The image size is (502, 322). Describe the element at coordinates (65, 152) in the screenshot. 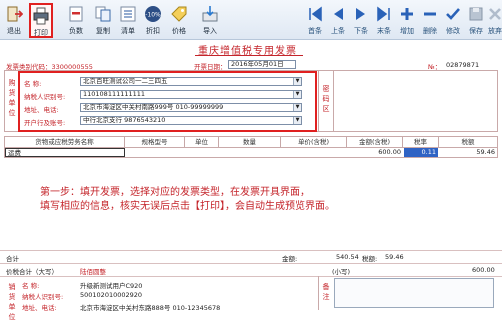

I see `goods-name: 运费` at that location.